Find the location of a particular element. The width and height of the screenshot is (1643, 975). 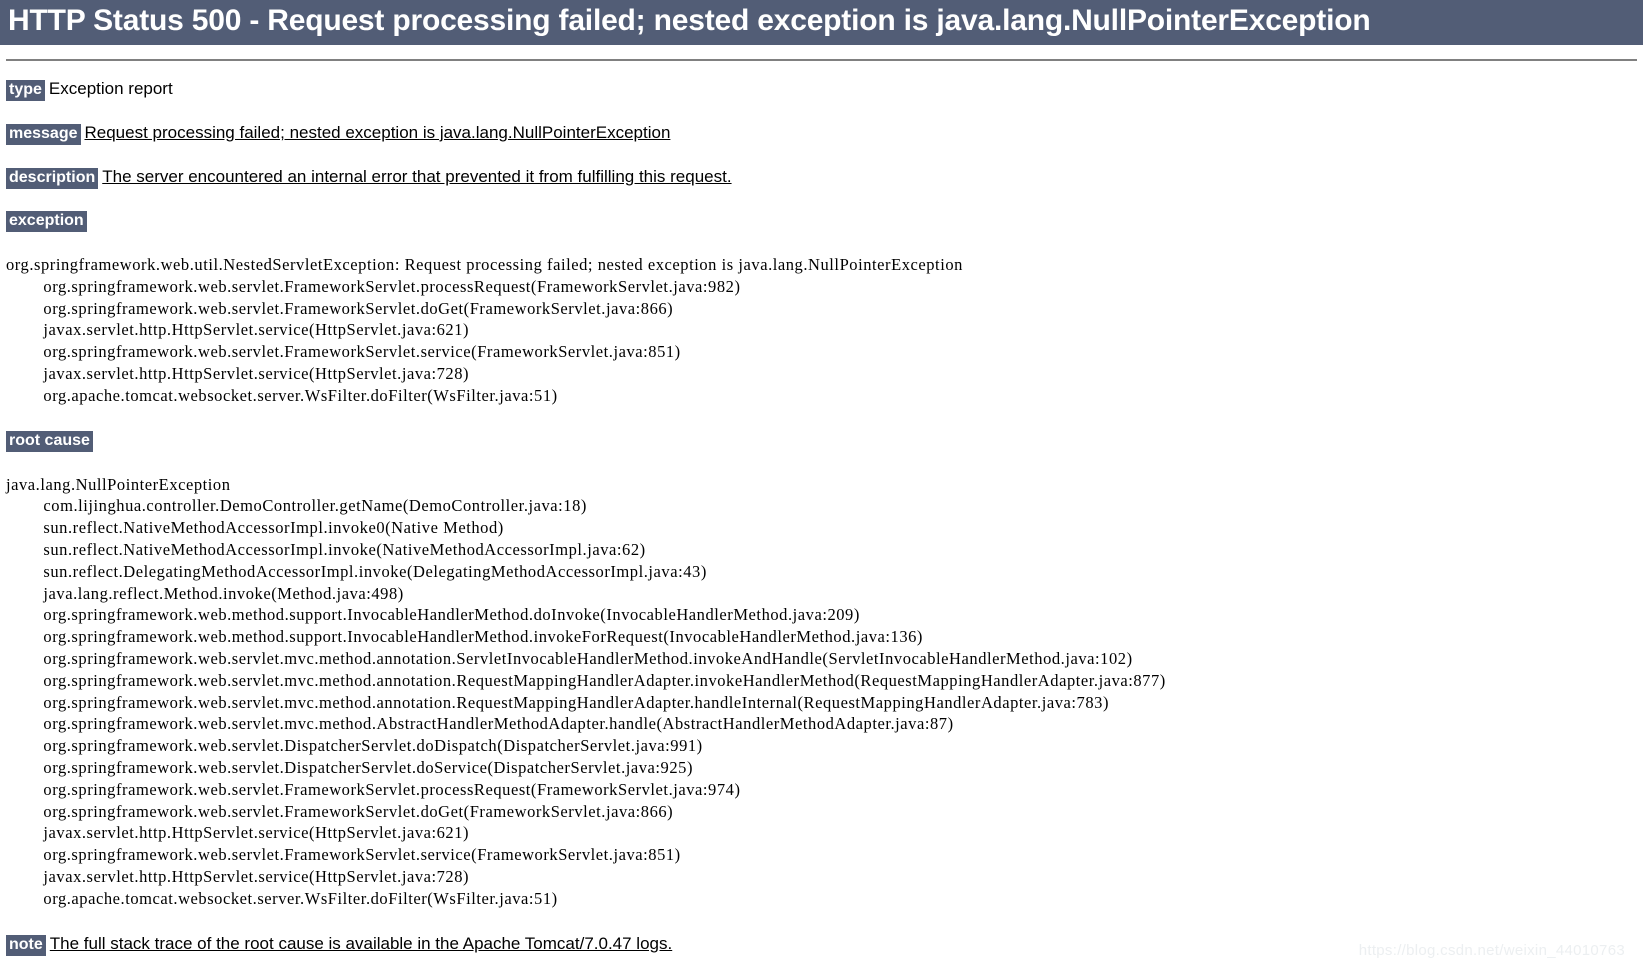

message-label: message is located at coordinates (43, 134).